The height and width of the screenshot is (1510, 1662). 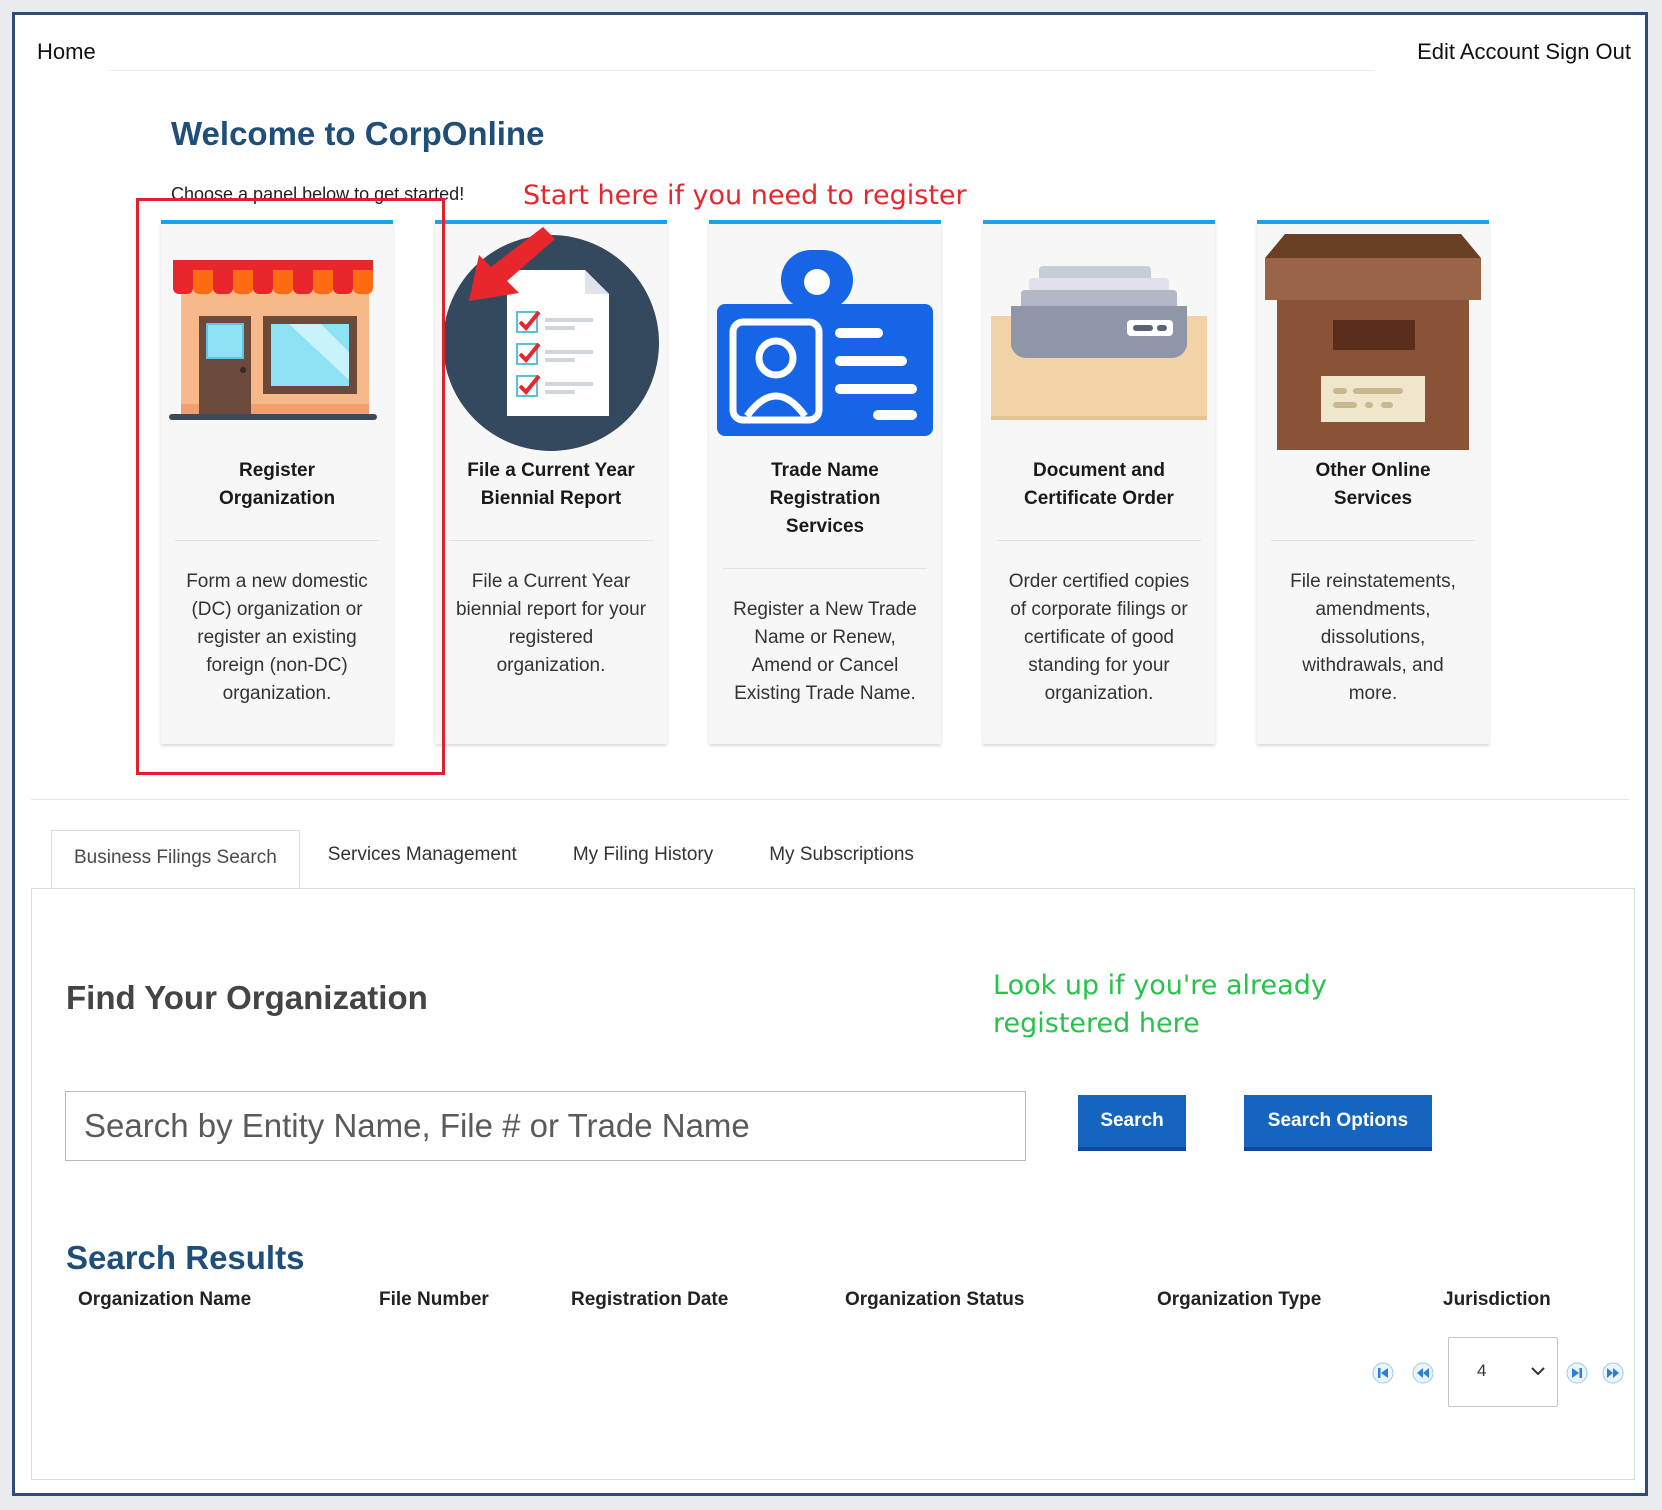 What do you see at coordinates (1482, 1370) in the screenshot?
I see `page-size-value: 4` at bounding box center [1482, 1370].